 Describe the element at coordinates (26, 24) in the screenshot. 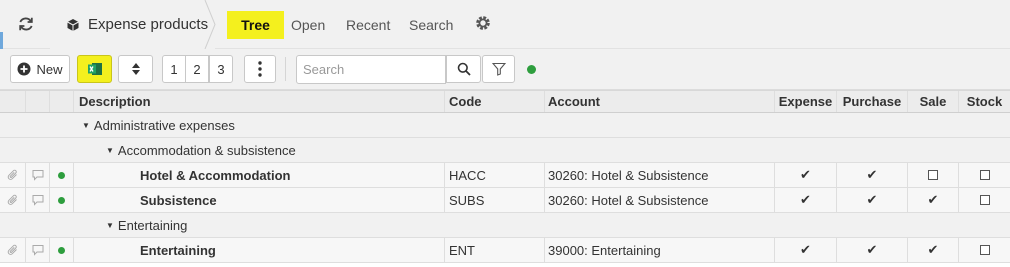

I see `refresh-icon` at that location.